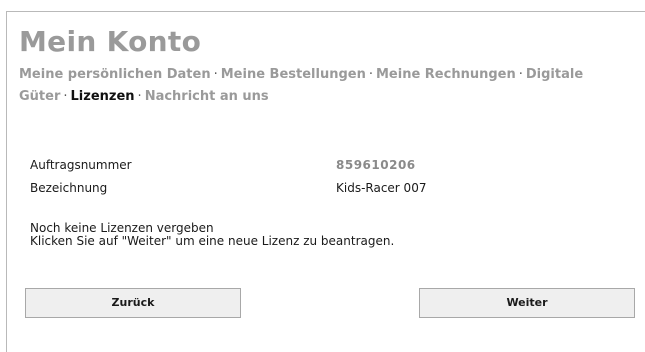  What do you see at coordinates (103, 96) in the screenshot?
I see `subnav-item-licenses: Lizenzen` at bounding box center [103, 96].